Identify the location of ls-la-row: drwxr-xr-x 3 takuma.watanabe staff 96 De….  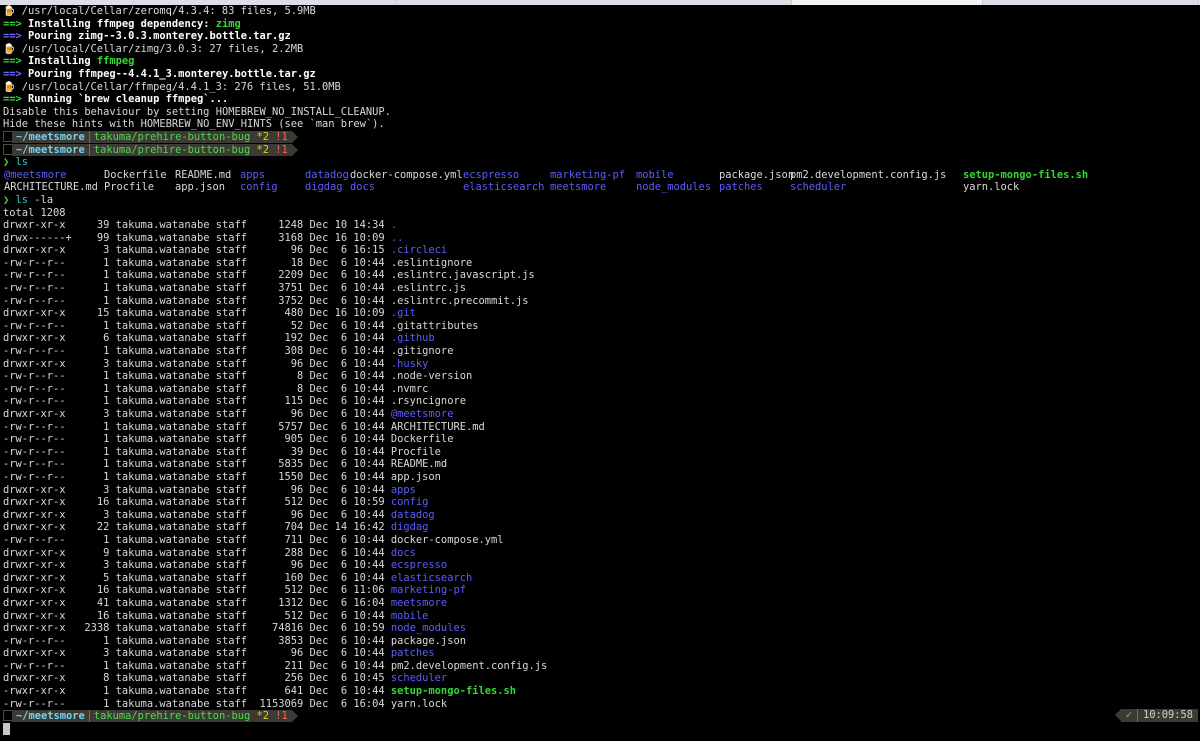
(600, 364).